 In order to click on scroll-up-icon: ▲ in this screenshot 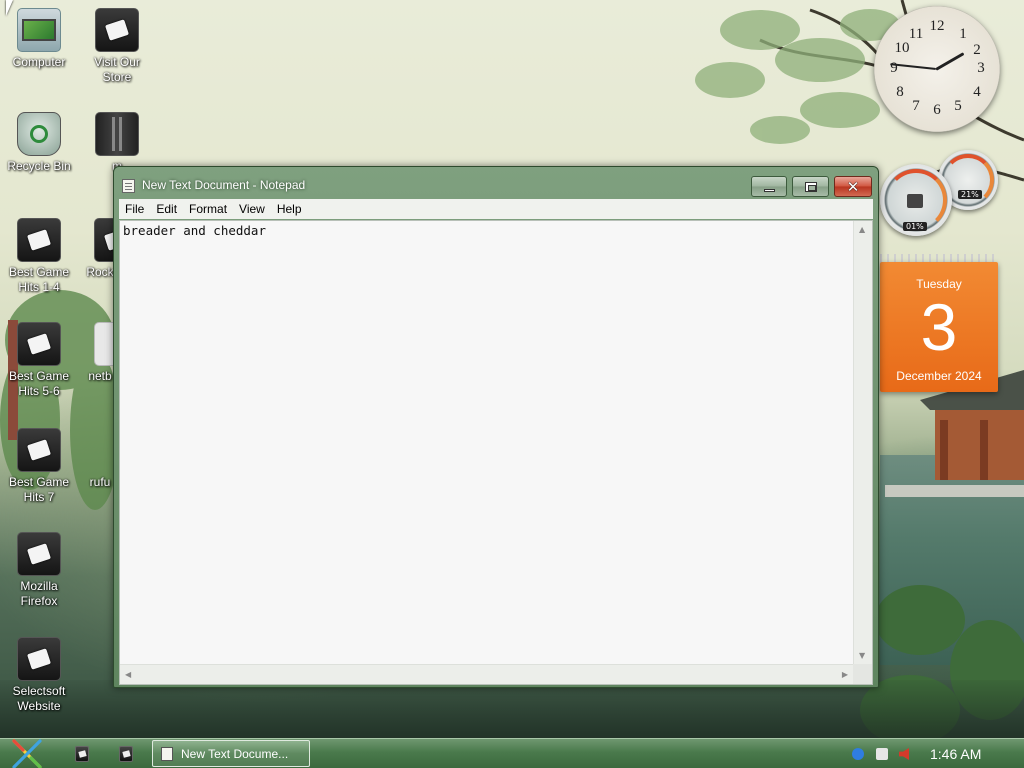, I will do `click(862, 229)`.